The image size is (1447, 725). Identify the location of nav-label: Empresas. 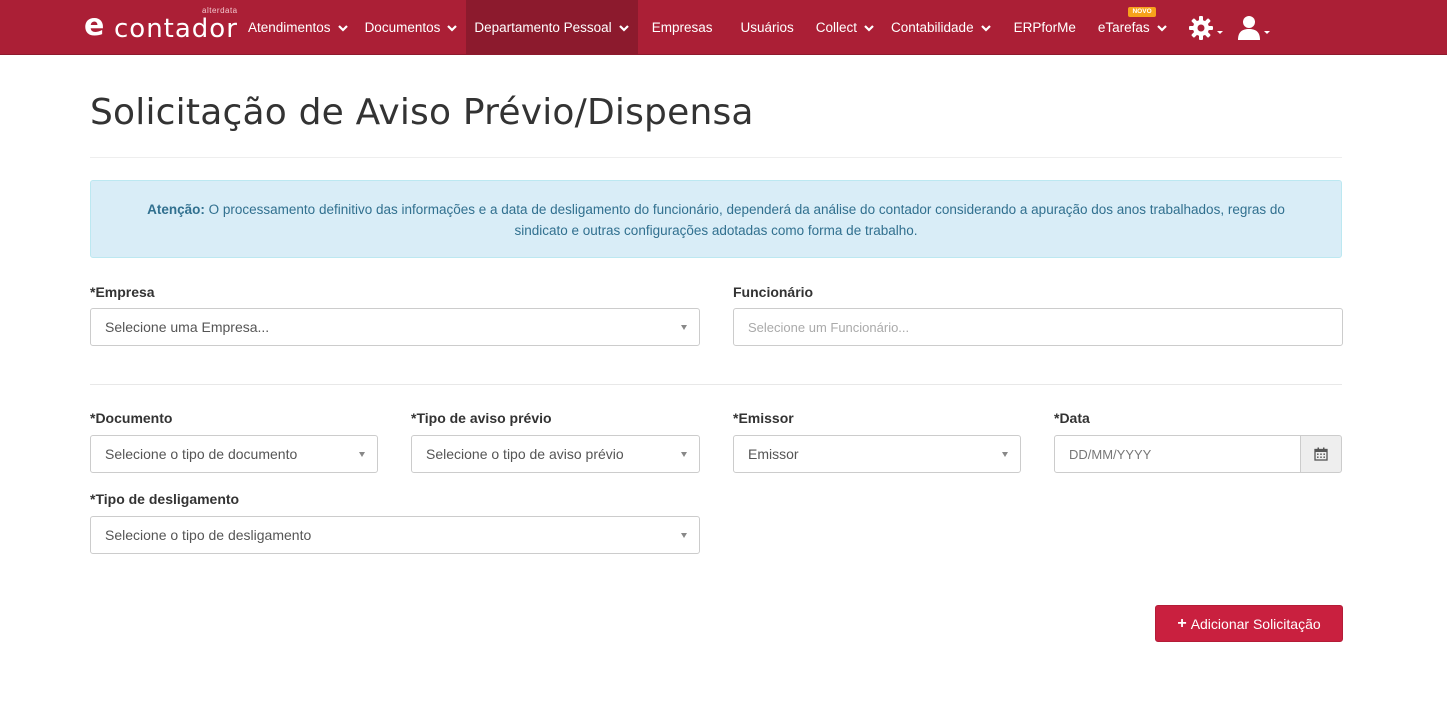
(682, 27).